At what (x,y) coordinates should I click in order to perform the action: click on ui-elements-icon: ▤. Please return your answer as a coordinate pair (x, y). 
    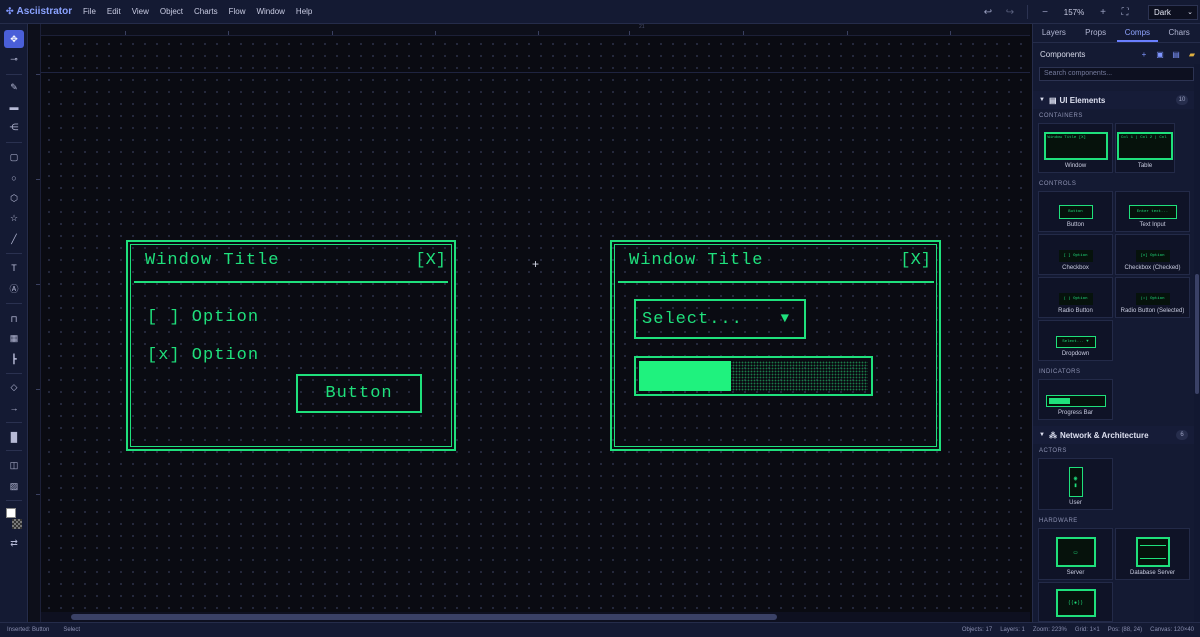
    Looking at the image, I should click on (1052, 100).